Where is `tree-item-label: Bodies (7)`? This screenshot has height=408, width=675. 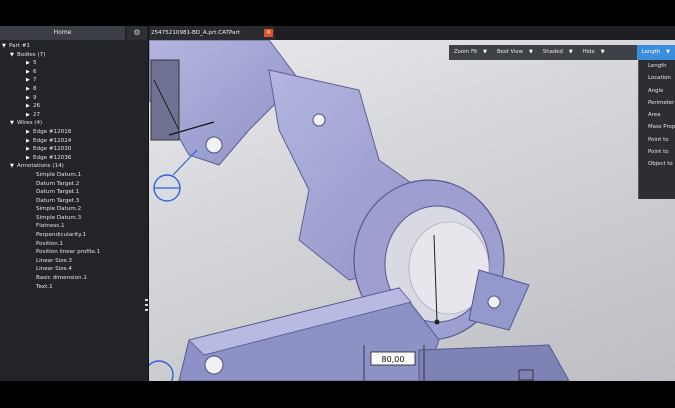
tree-item-label: Bodies (7) is located at coordinates (31, 54).